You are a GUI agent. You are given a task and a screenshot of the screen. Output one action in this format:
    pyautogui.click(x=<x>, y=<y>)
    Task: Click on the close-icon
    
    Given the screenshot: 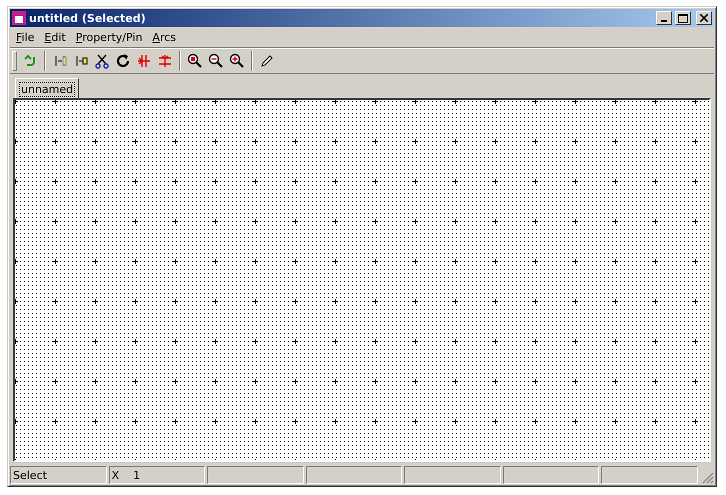 What is the action you would take?
    pyautogui.click(x=704, y=18)
    